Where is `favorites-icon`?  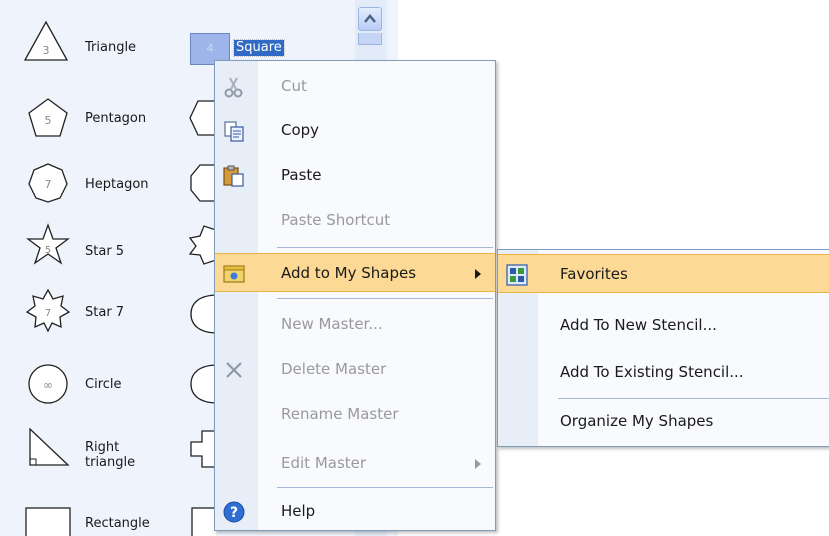 favorites-icon is located at coordinates (517, 275).